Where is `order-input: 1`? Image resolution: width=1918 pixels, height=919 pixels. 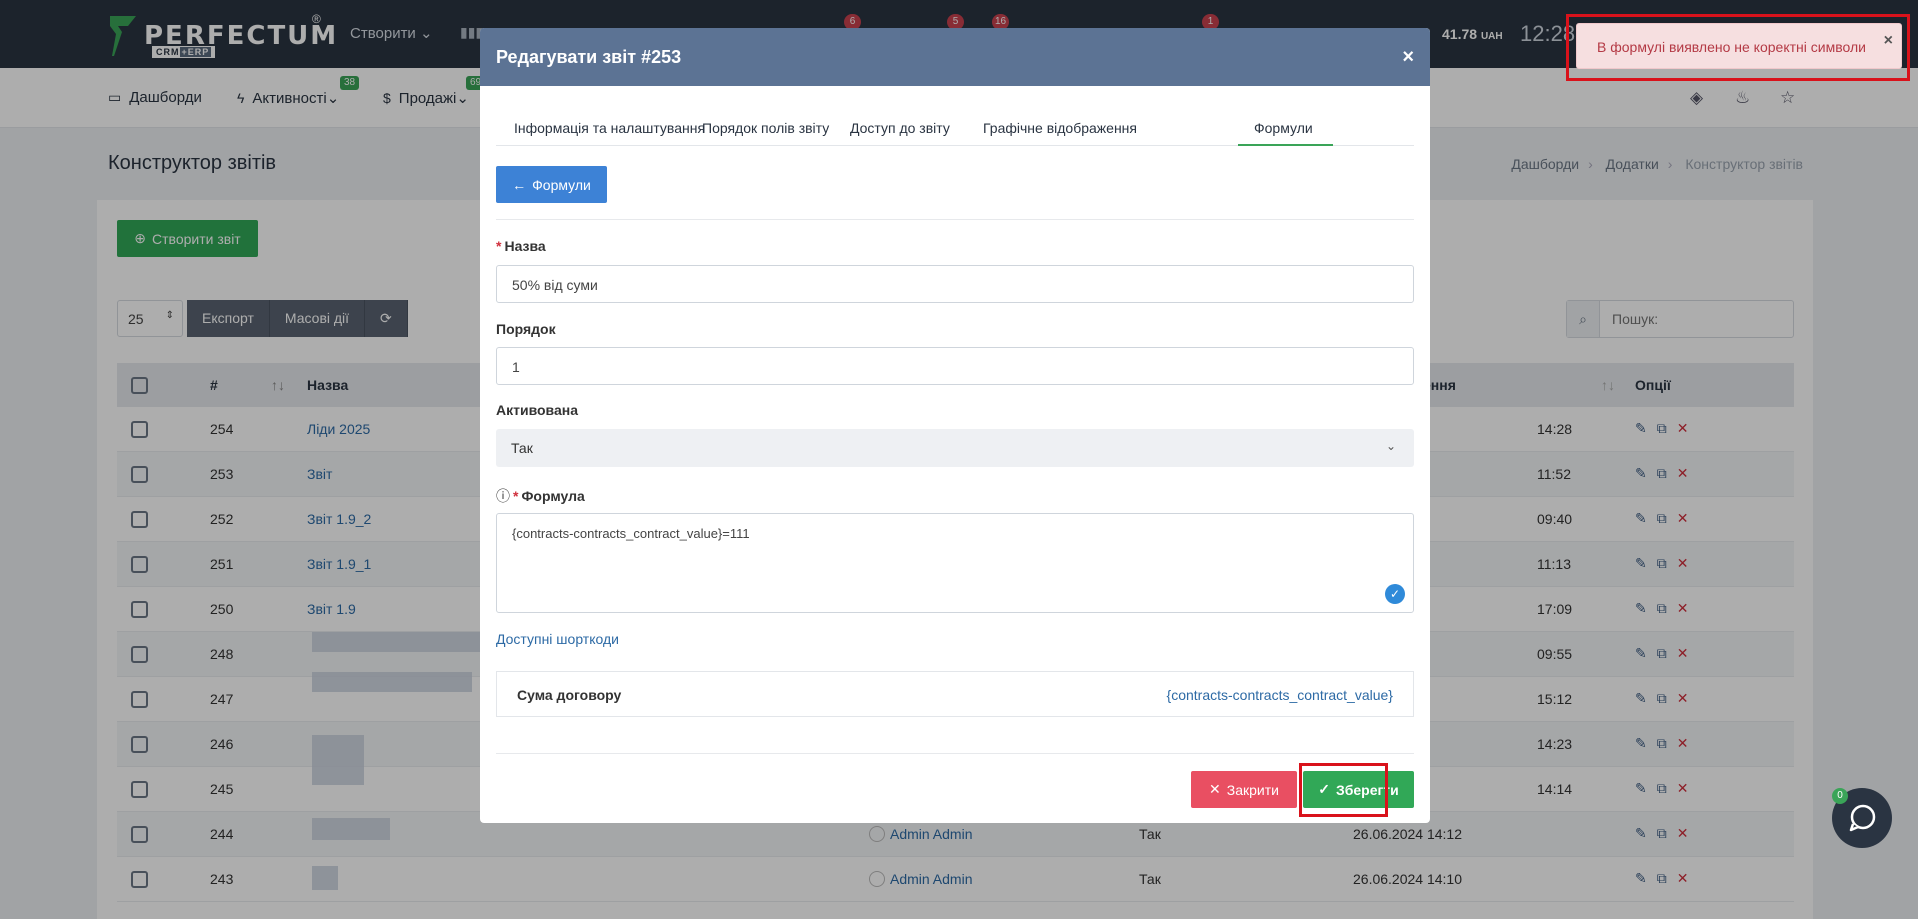
order-input: 1 is located at coordinates (955, 366).